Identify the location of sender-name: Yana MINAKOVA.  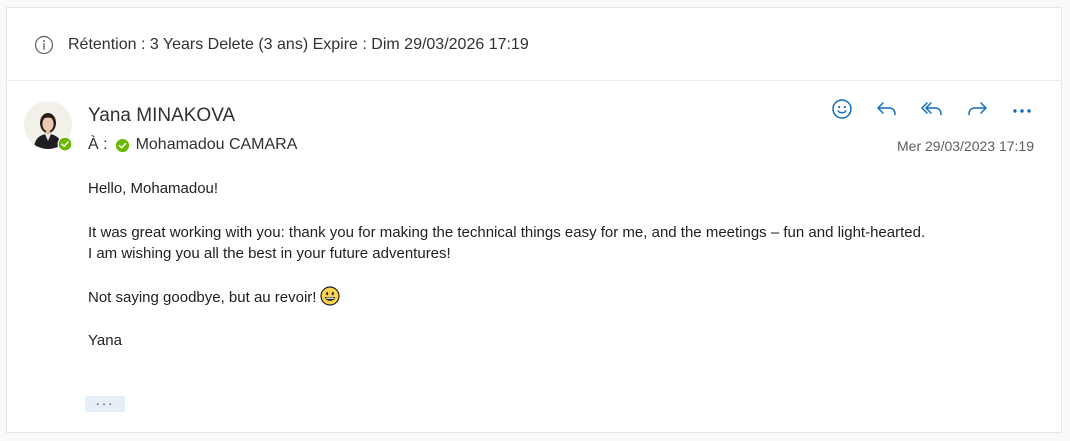
(161, 116).